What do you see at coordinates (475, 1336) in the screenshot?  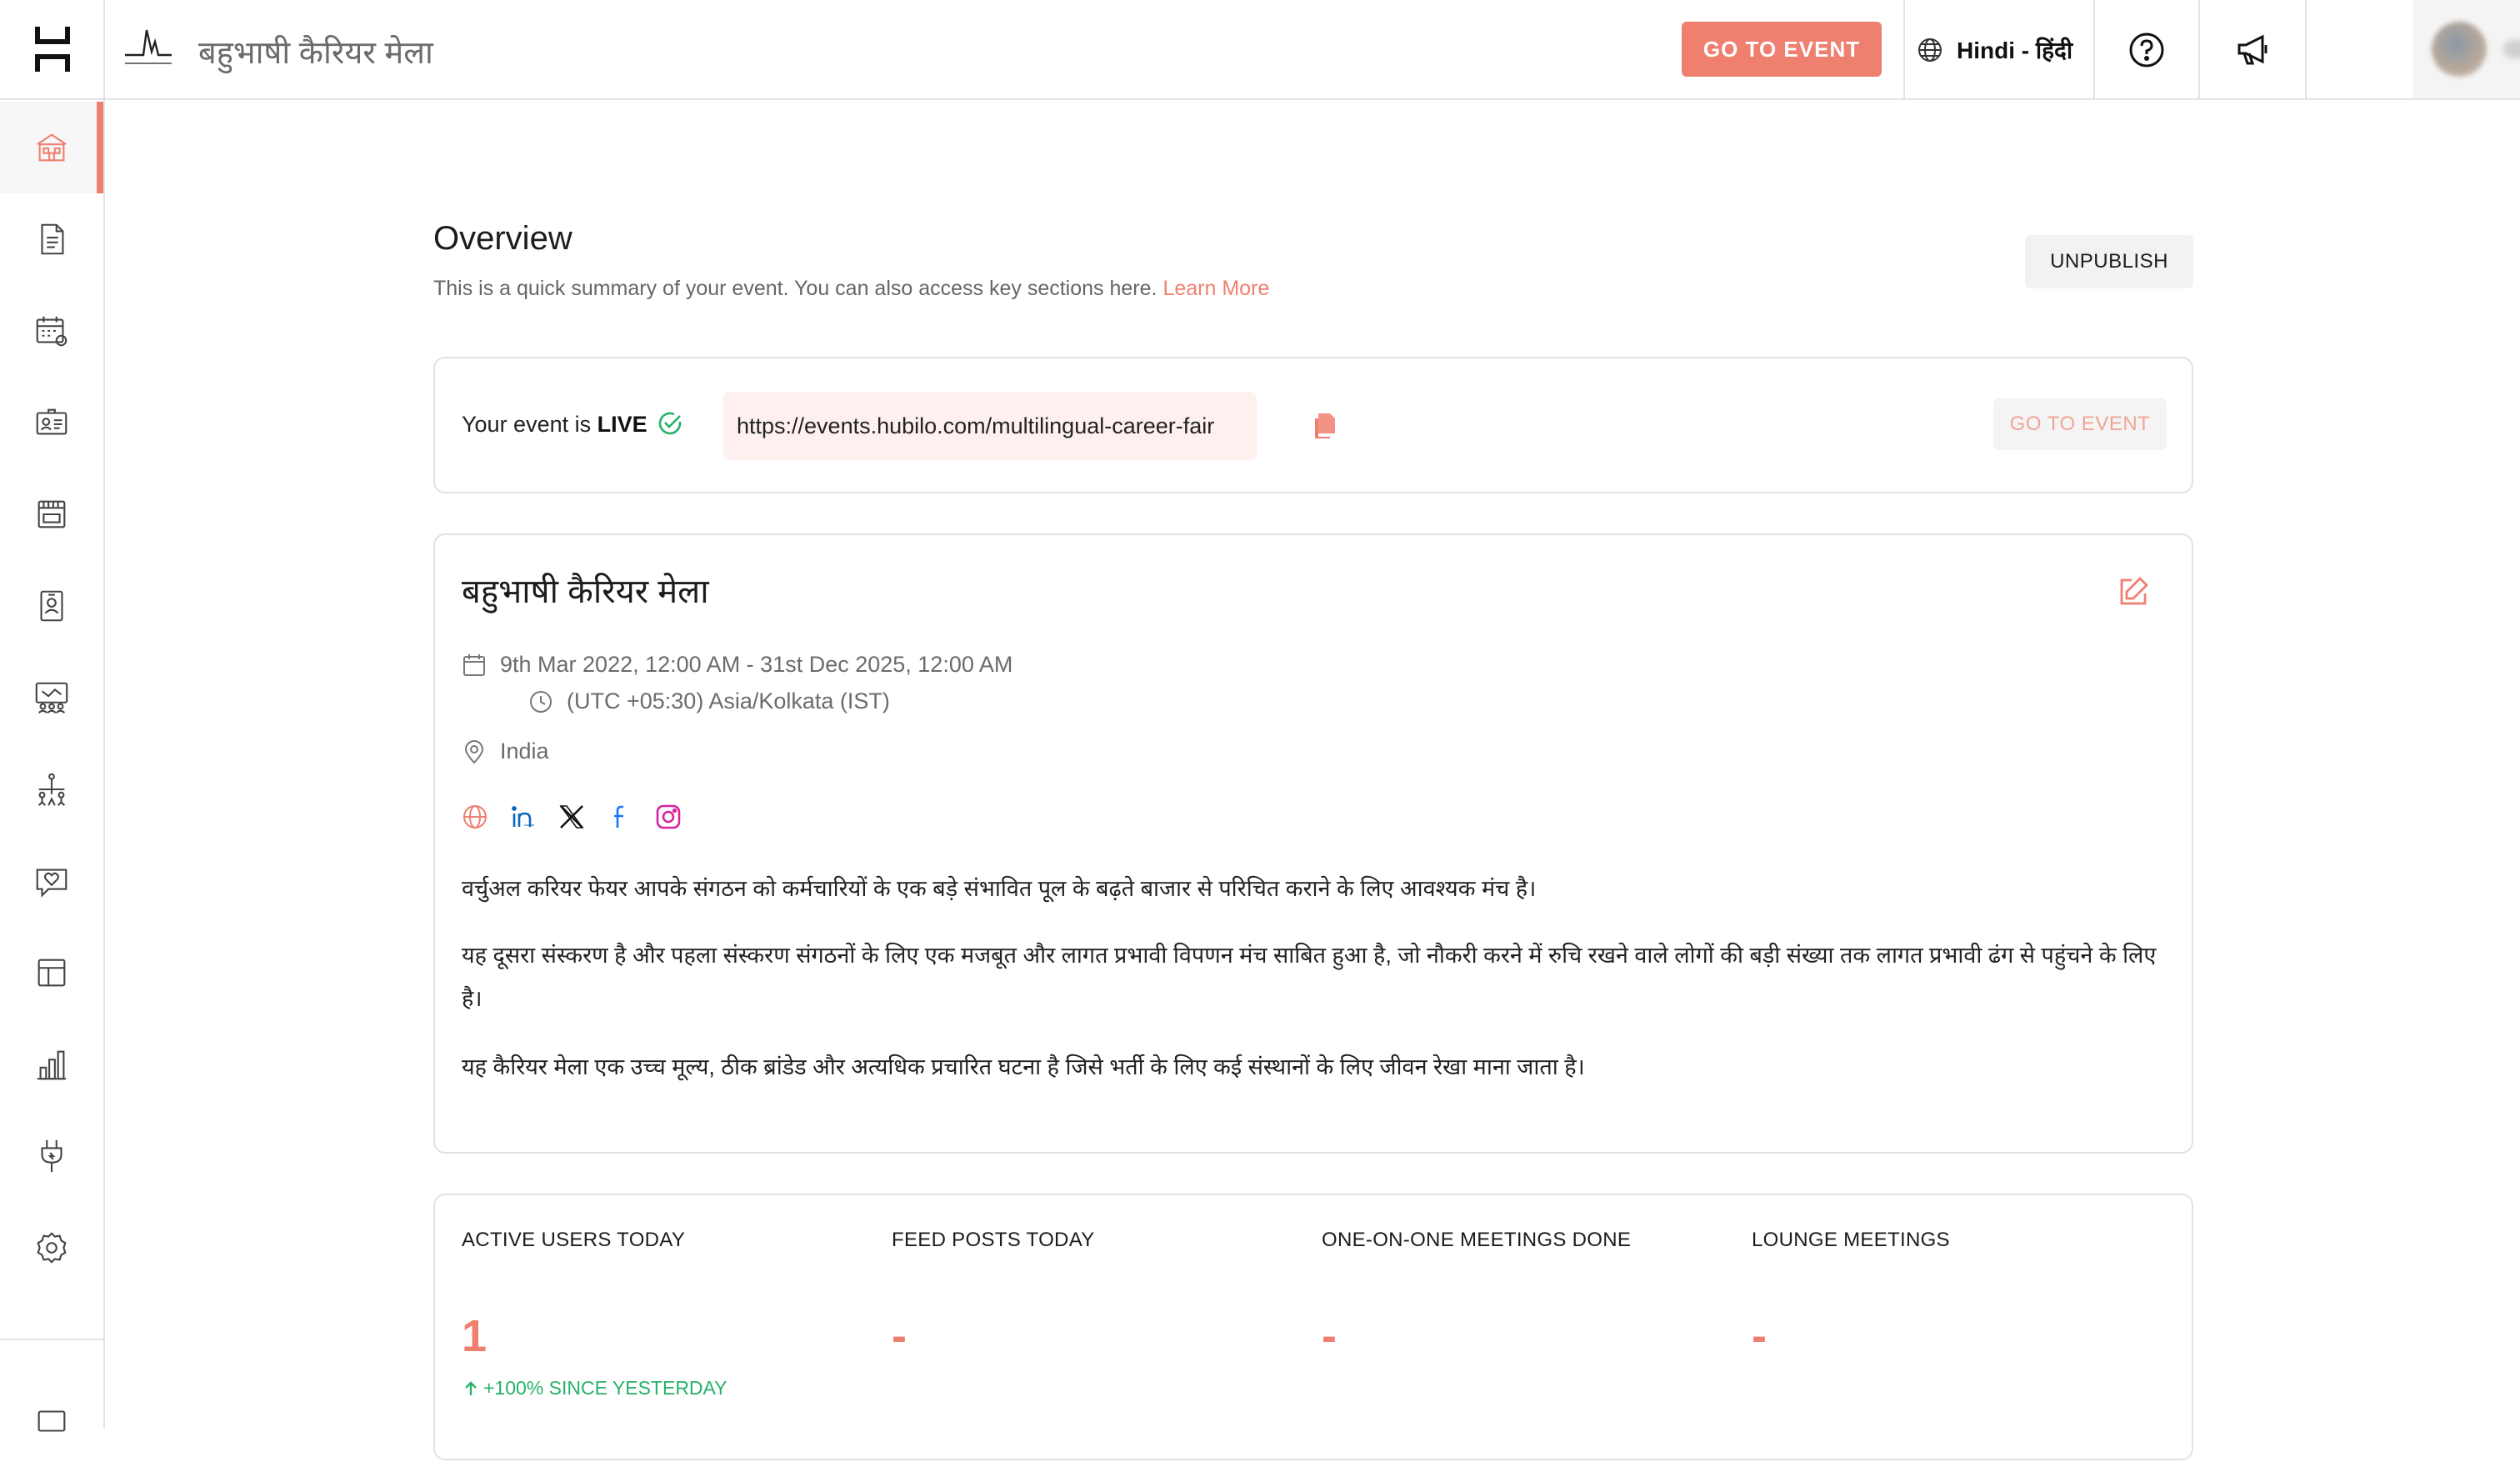 I see `stat-value: 1` at bounding box center [475, 1336].